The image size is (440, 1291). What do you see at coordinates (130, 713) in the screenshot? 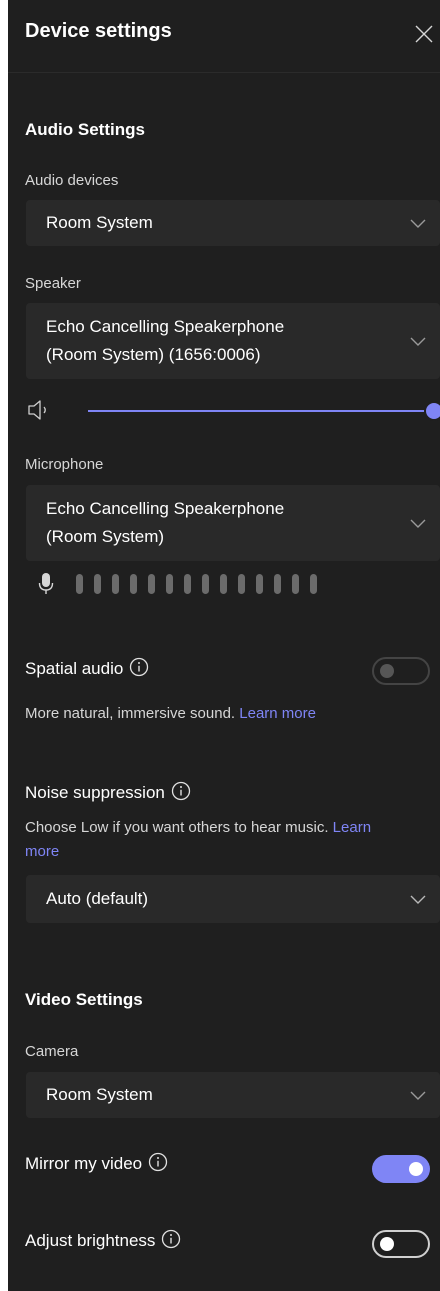
I see `spatial-audio-description-text: More natural, immersive sound.` at bounding box center [130, 713].